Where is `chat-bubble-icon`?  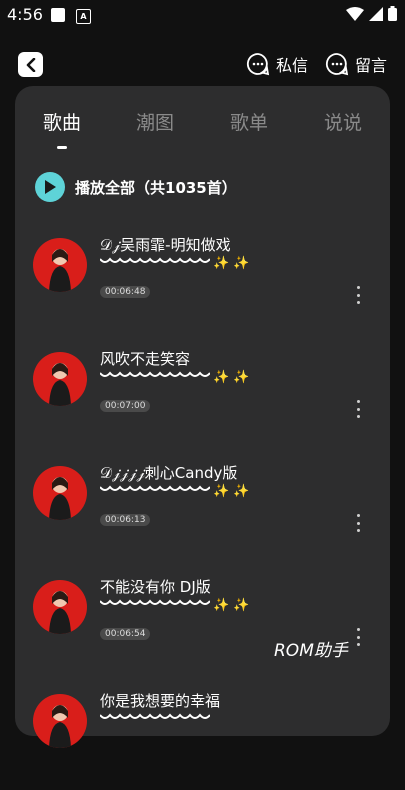 chat-bubble-icon is located at coordinates (258, 64).